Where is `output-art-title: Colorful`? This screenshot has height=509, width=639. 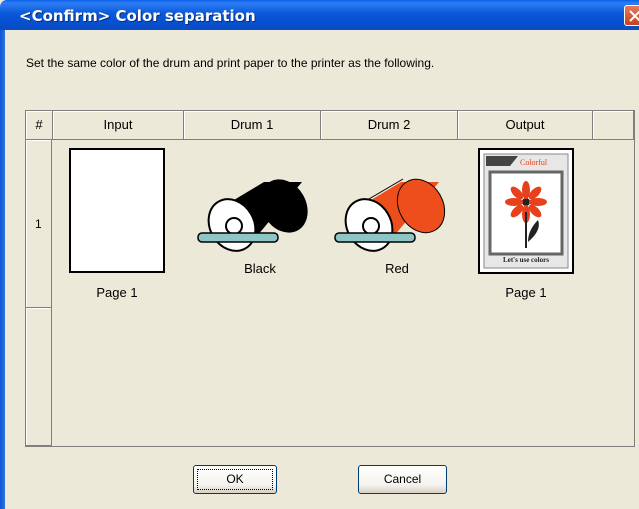
output-art-title: Colorful is located at coordinates (534, 162).